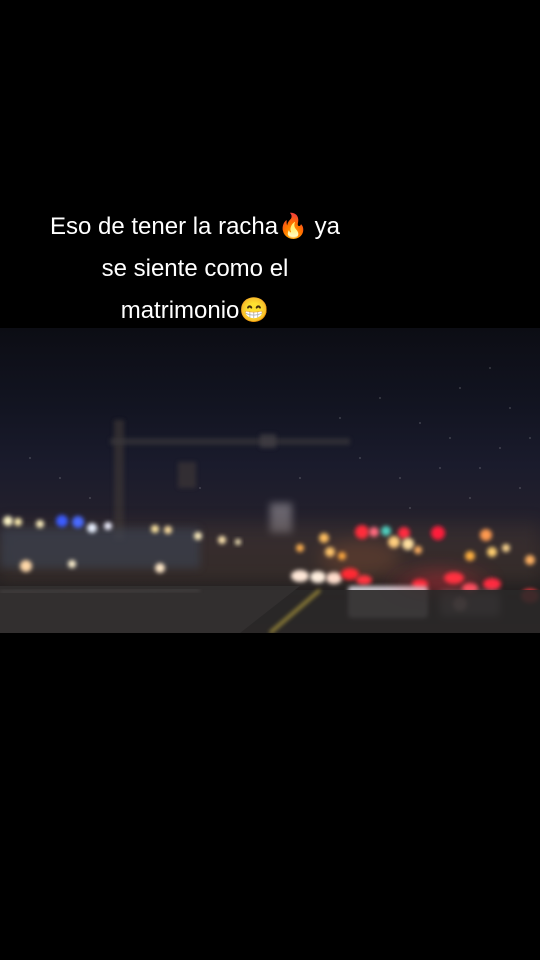 The image size is (540, 960). I want to click on caption-line-1: Eso de tener la racha🔥 ya, so click(195, 226).